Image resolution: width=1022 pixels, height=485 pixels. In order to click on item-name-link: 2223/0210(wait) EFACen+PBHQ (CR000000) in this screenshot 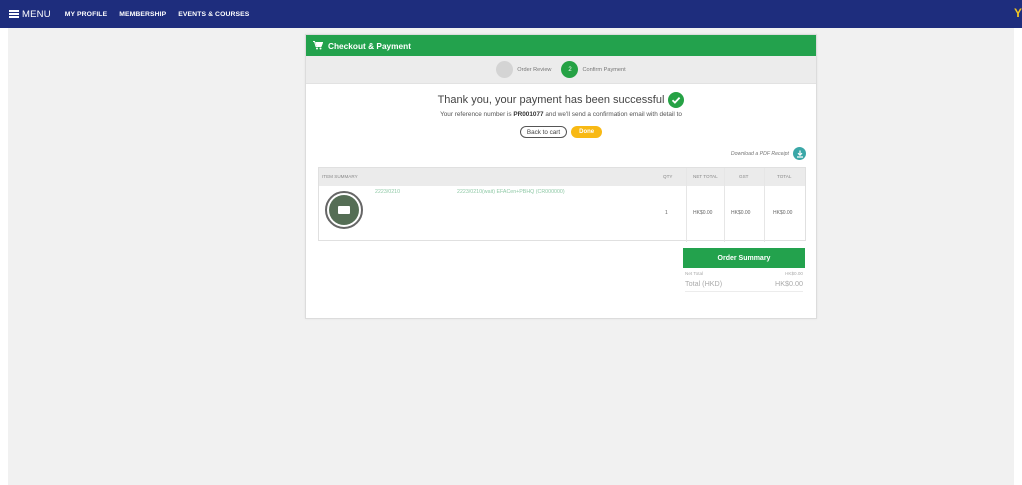, I will do `click(511, 192)`.